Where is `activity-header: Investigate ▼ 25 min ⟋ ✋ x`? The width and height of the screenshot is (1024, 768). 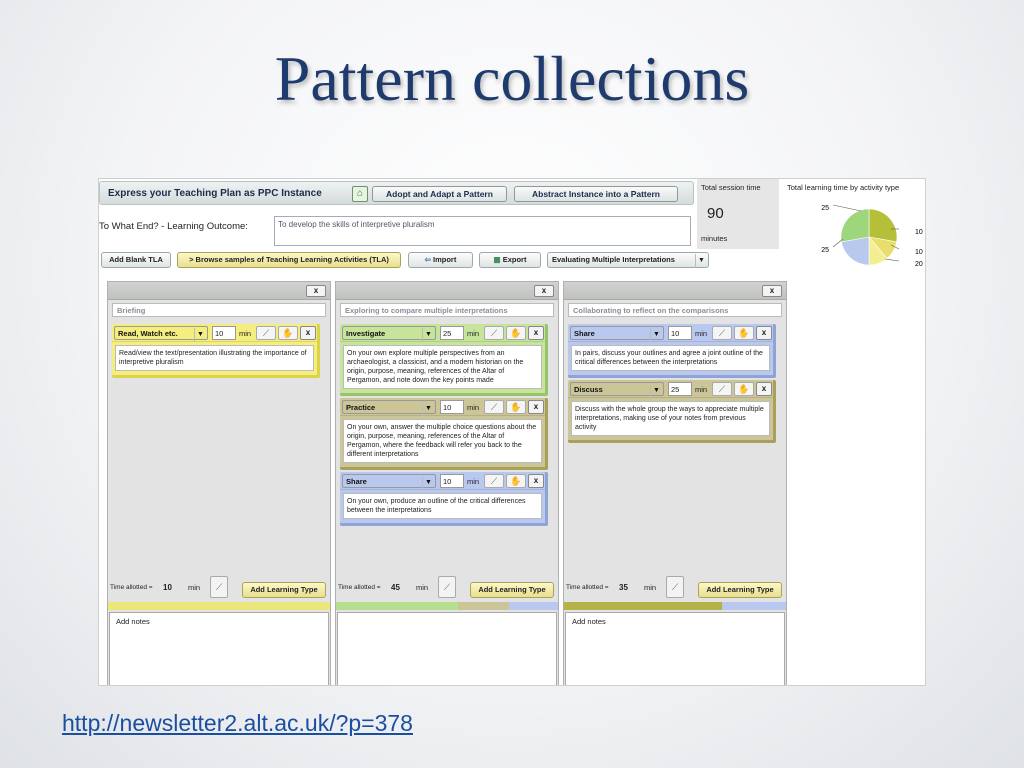 activity-header: Investigate ▼ 25 min ⟋ ✋ x is located at coordinates (442, 333).